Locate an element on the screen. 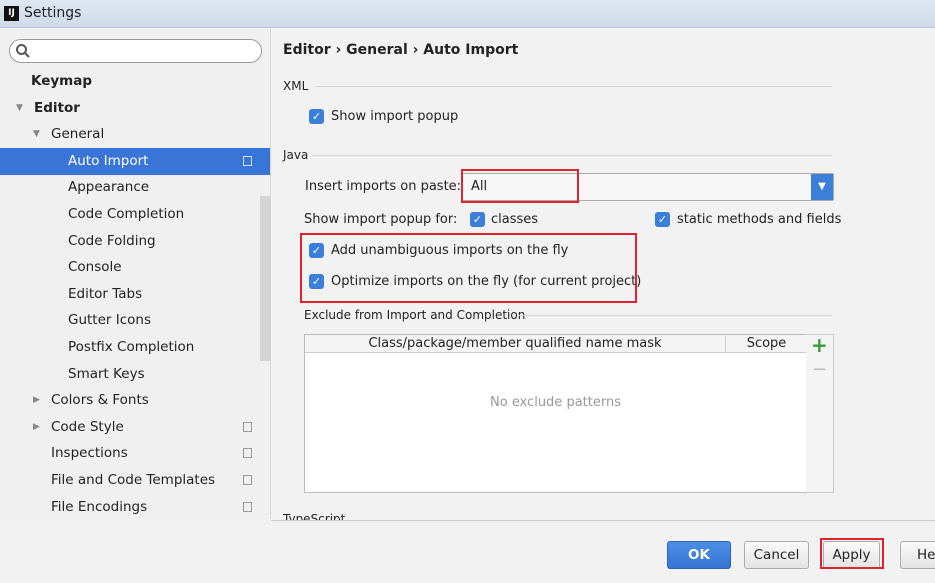 This screenshot has height=583, width=935. title-bar: IJ Settings is located at coordinates (467, 14).